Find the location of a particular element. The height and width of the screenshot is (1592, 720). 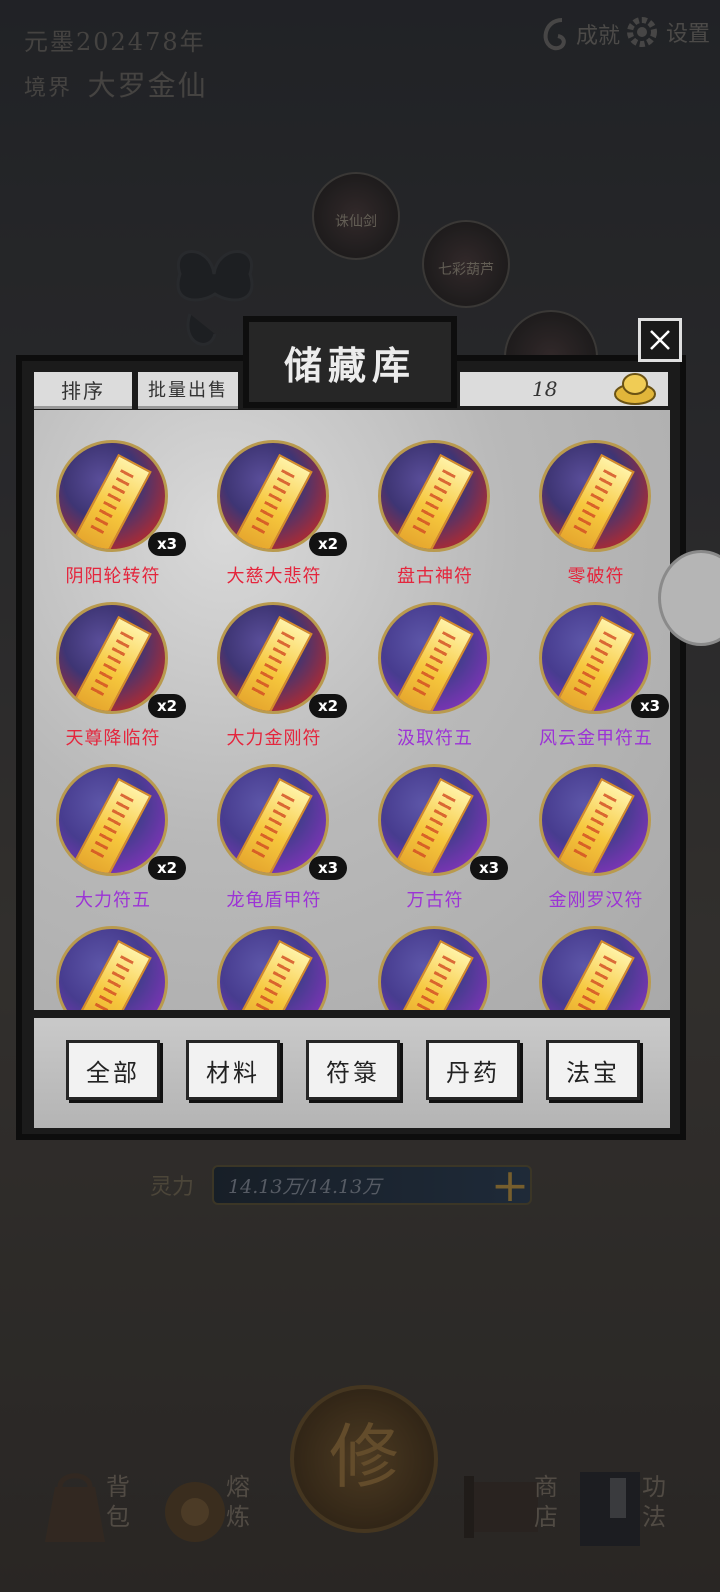

item-name: 盘古神符 is located at coordinates (435, 576).